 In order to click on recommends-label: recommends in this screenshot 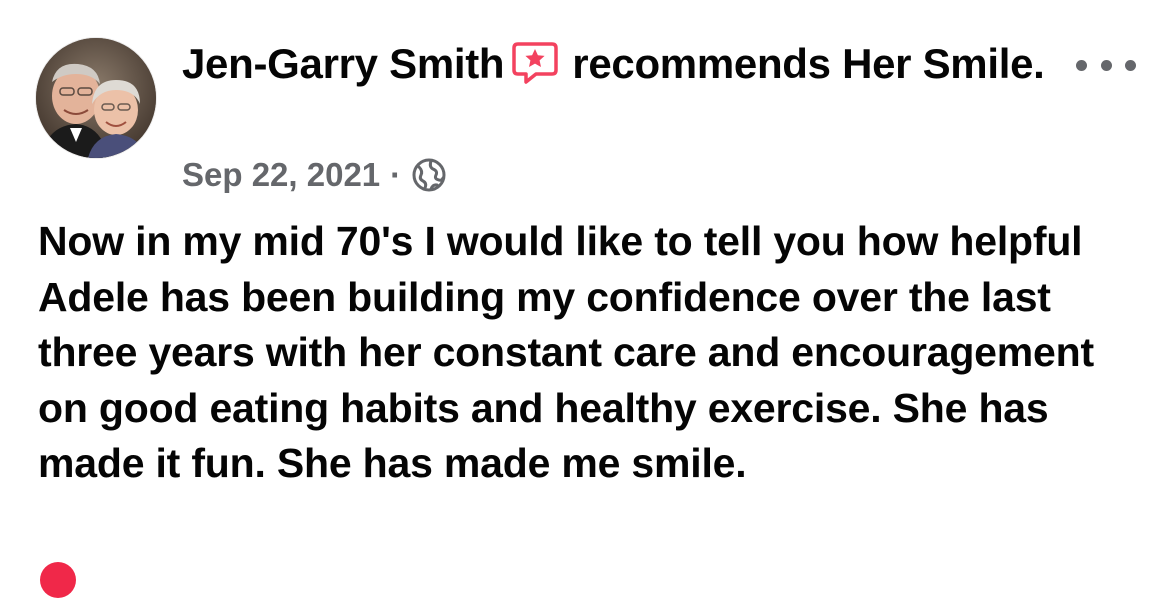, I will do `click(701, 63)`.